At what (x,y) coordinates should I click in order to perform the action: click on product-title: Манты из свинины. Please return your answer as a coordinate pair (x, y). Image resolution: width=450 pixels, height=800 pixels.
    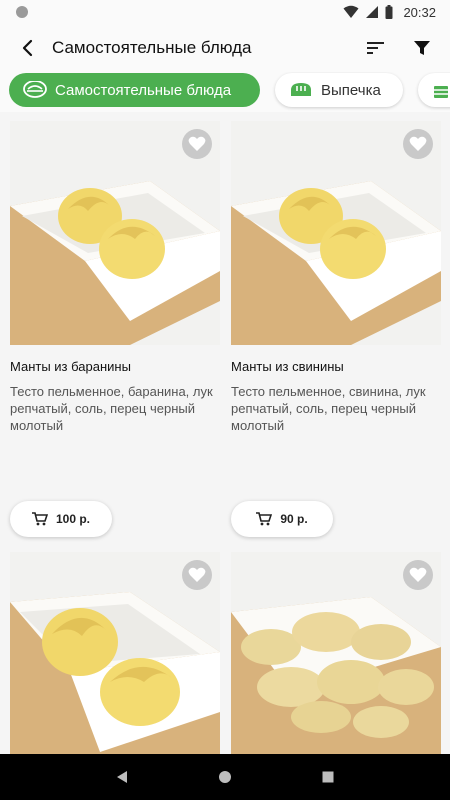
    Looking at the image, I should click on (287, 366).